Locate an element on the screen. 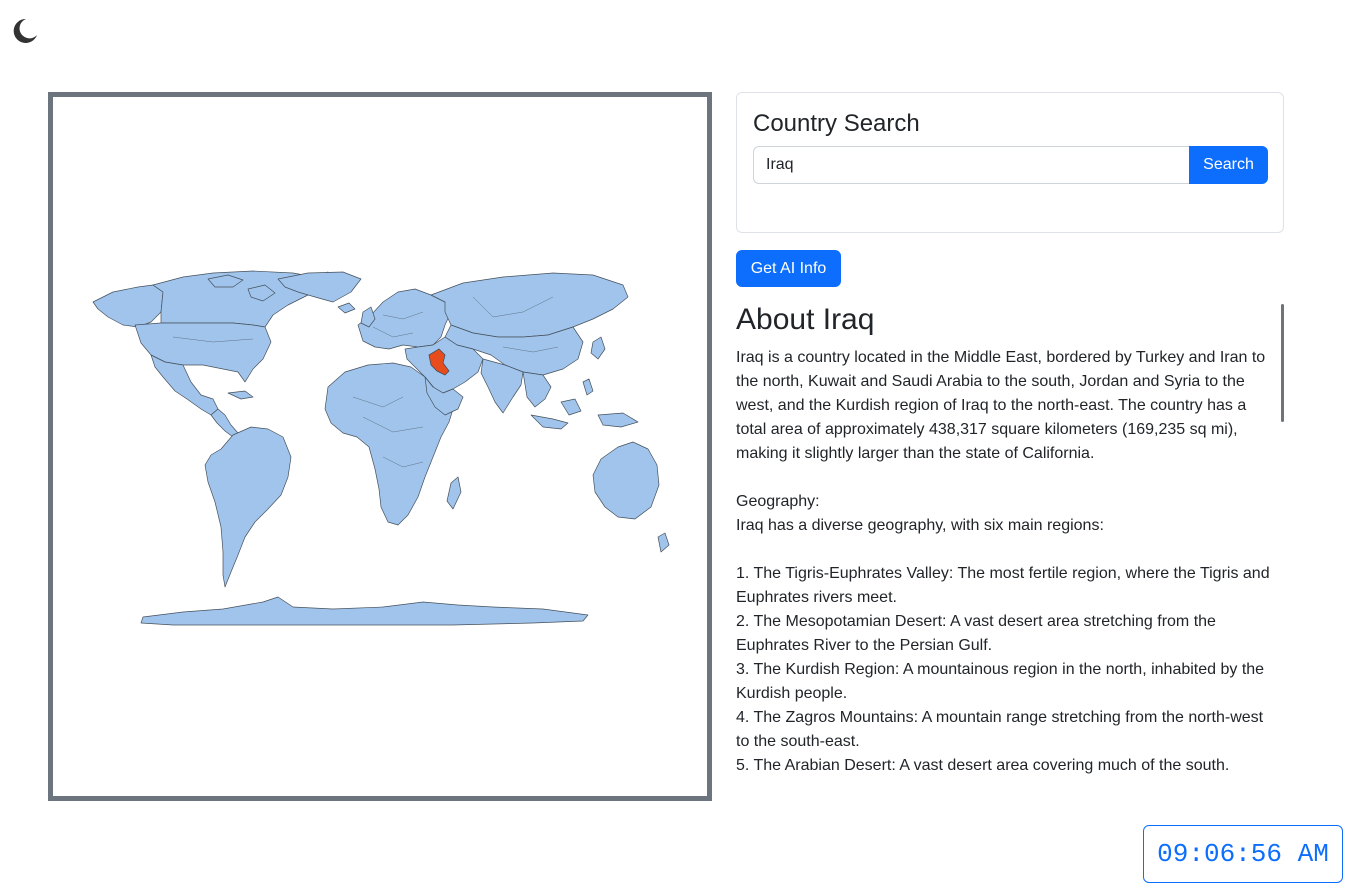  theme-toggle-button is located at coordinates (25, 31).